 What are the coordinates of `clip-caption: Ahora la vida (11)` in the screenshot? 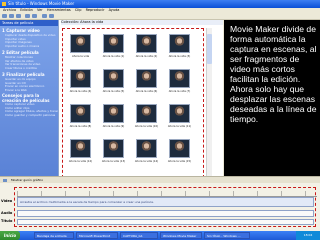 It's located at (179, 126).